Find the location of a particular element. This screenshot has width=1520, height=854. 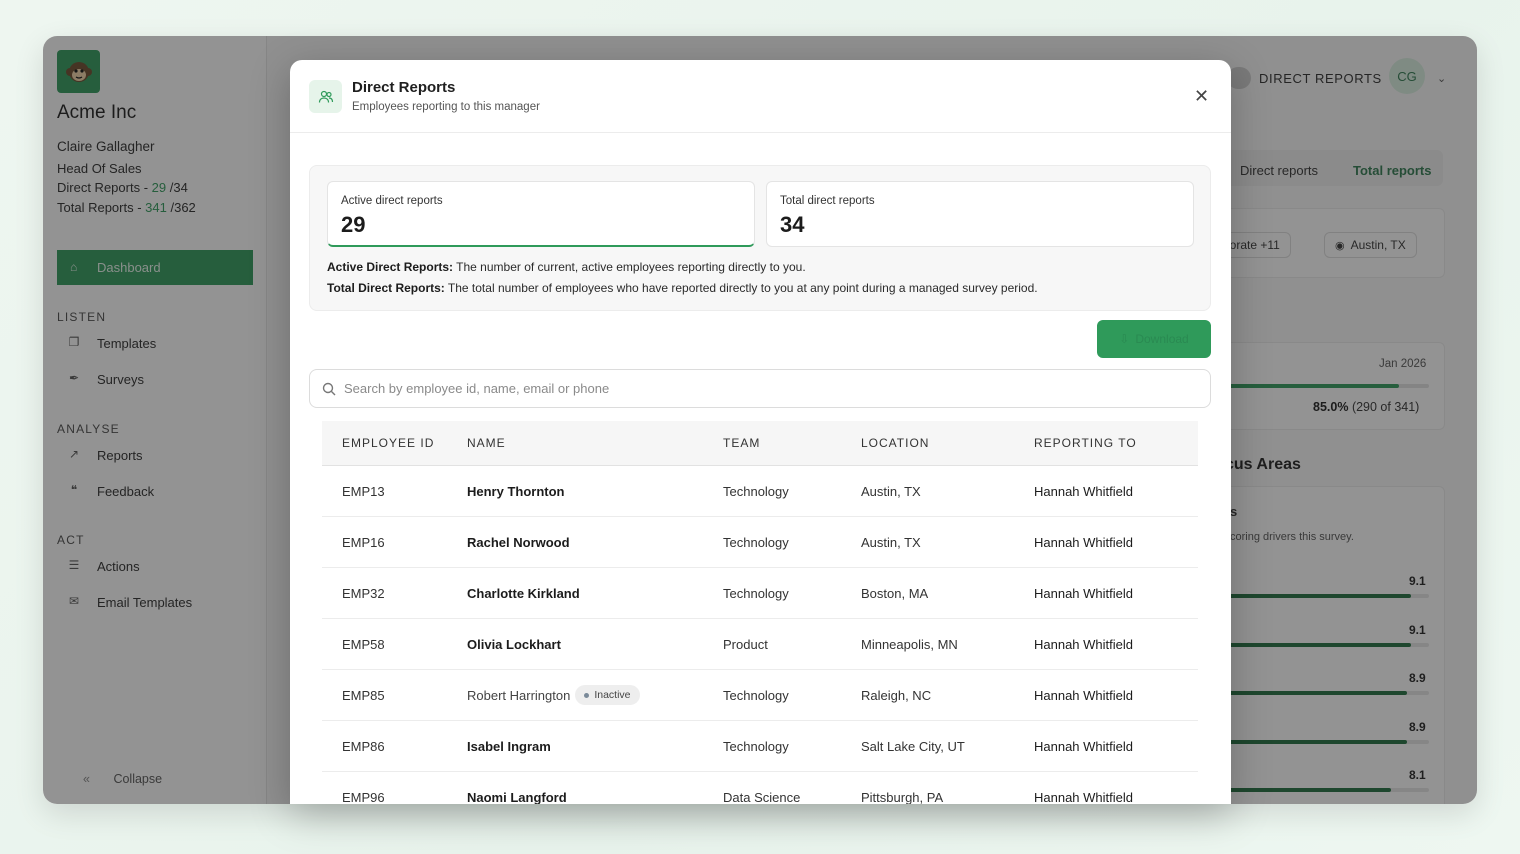

cell-employee-id: EMP96 is located at coordinates (363, 797).